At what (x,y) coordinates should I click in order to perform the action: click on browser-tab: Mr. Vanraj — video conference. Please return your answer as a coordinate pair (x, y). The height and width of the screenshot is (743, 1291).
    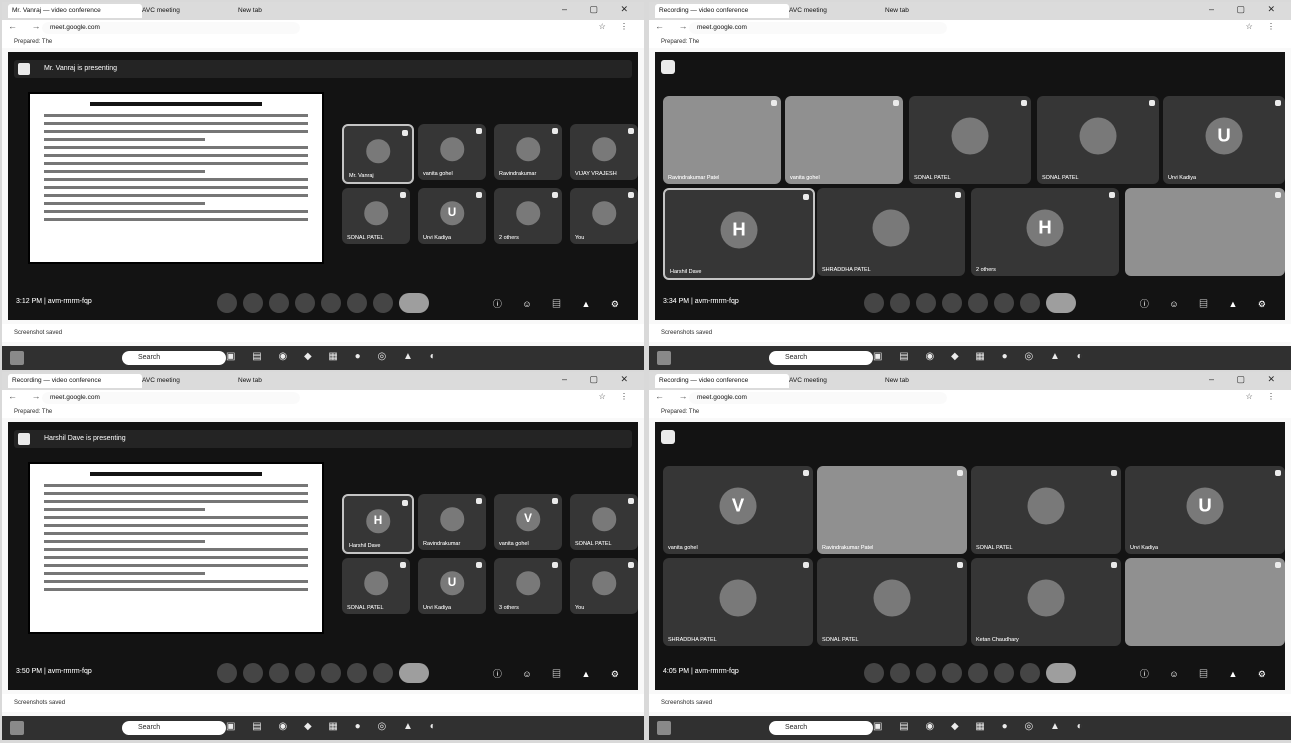
    Looking at the image, I should click on (75, 11).